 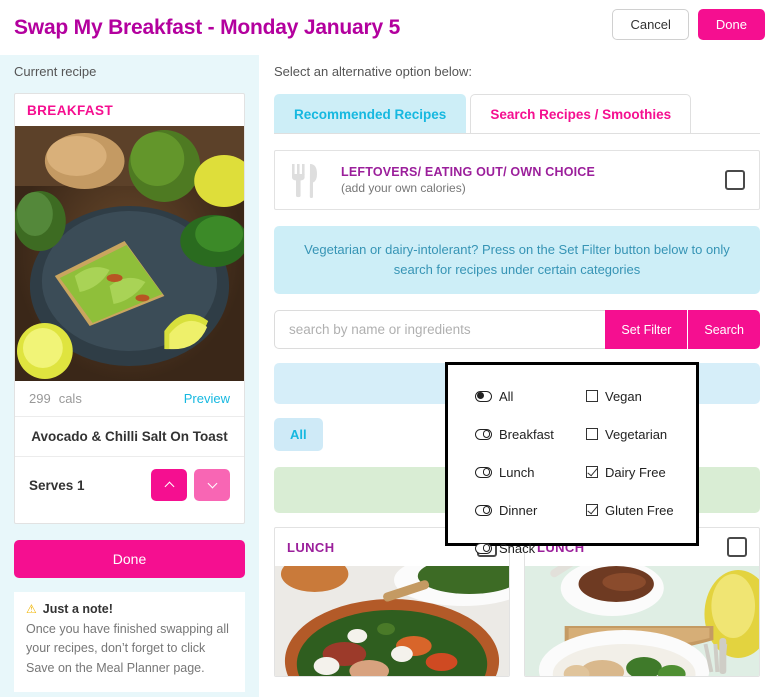 I want to click on filter-option-vegetarian: Vegetarian, so click(x=634, y=434).